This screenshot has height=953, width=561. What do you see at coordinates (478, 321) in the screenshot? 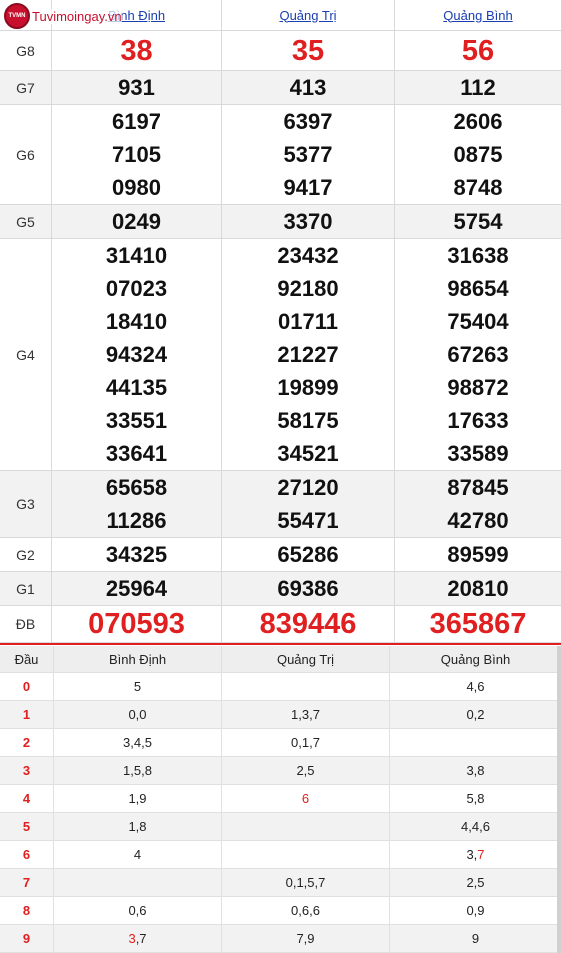
I see `prize-number: 75404` at bounding box center [478, 321].